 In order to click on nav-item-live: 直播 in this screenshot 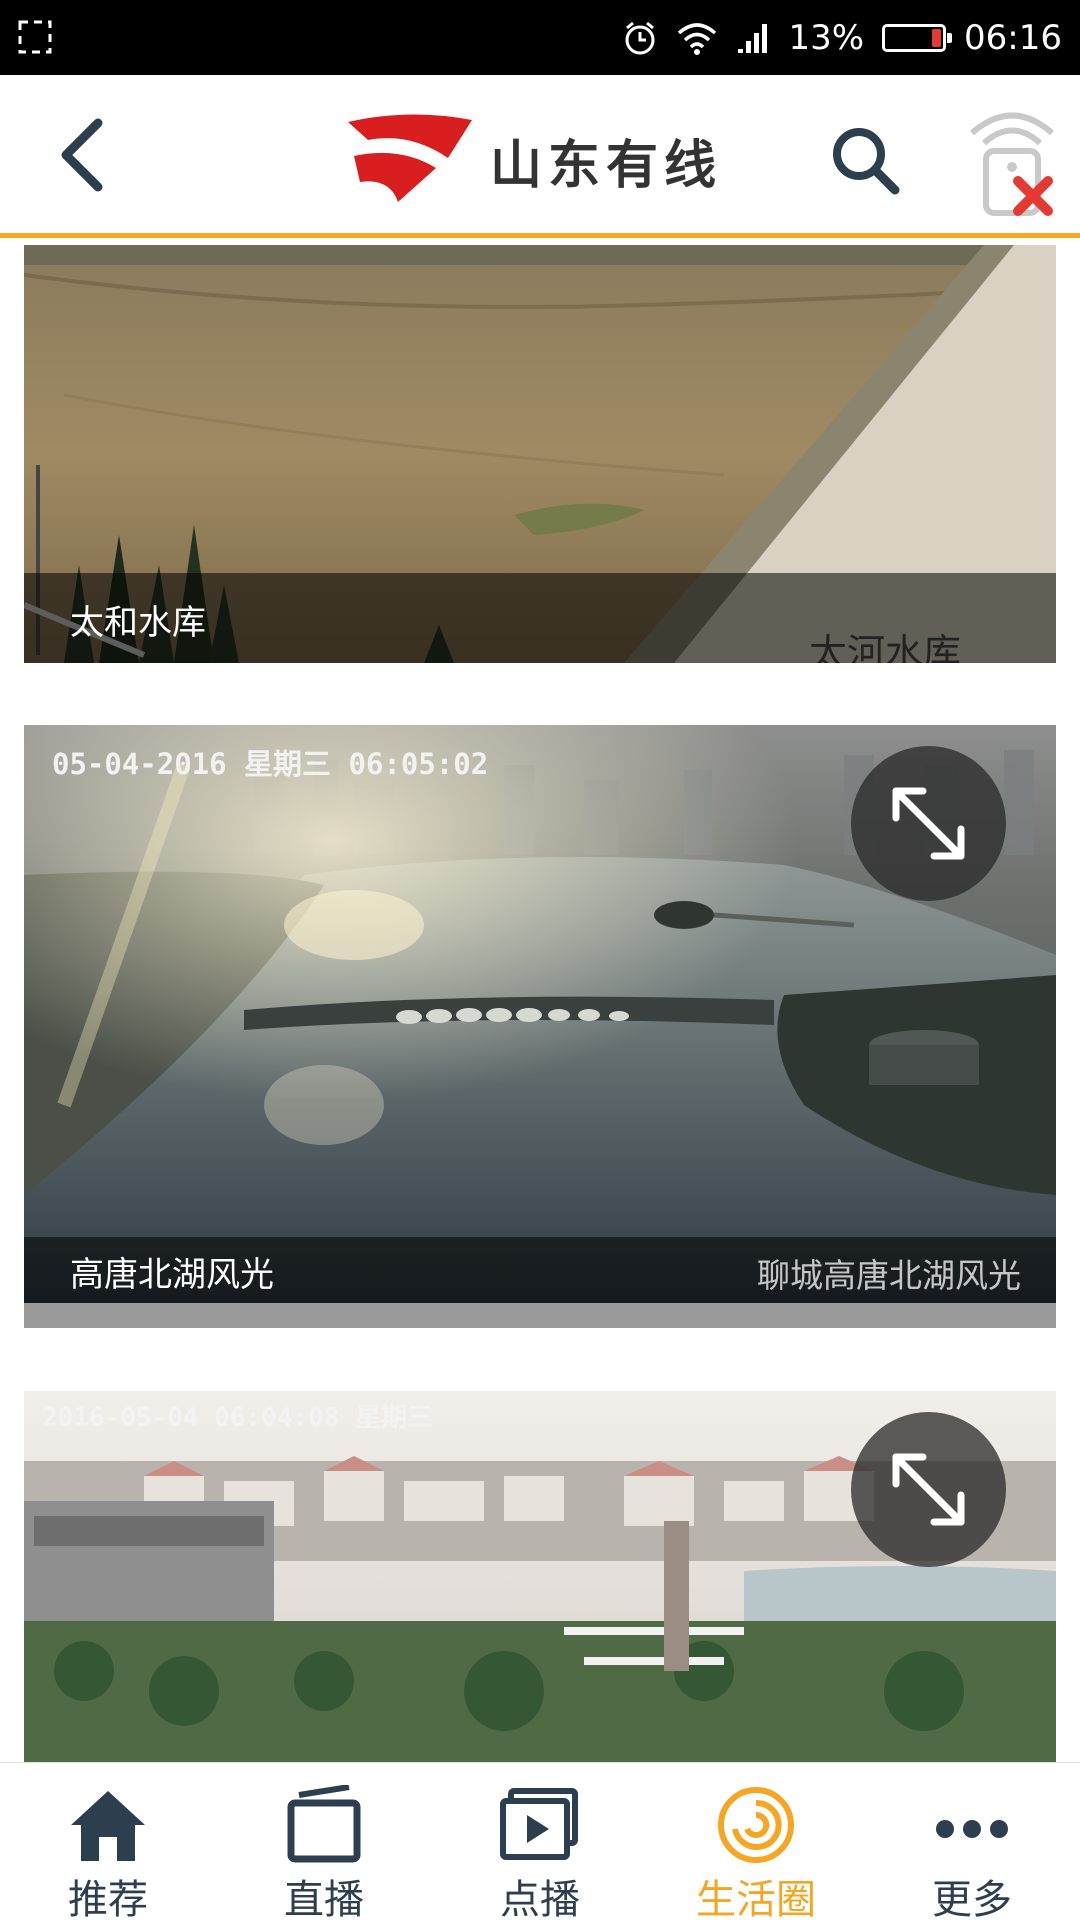, I will do `click(324, 1843)`.